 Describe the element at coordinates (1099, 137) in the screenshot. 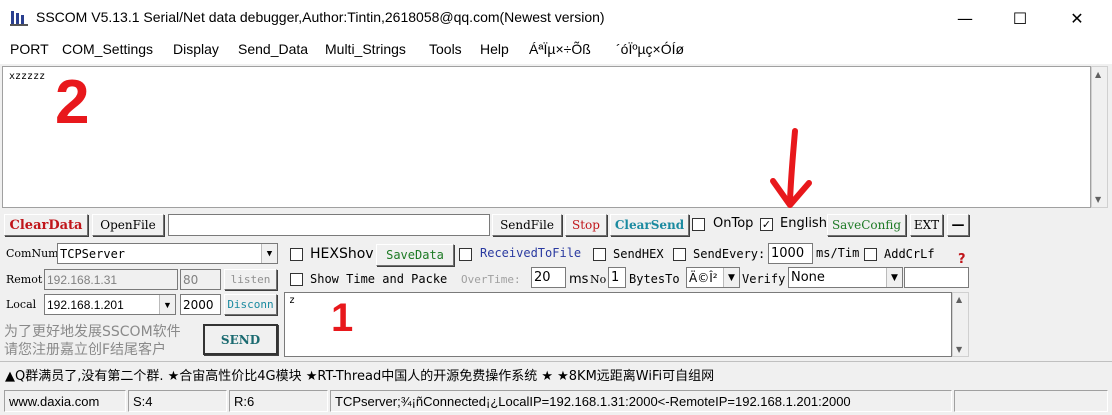

I see `receive-scrollbar: ▲ ▼` at that location.